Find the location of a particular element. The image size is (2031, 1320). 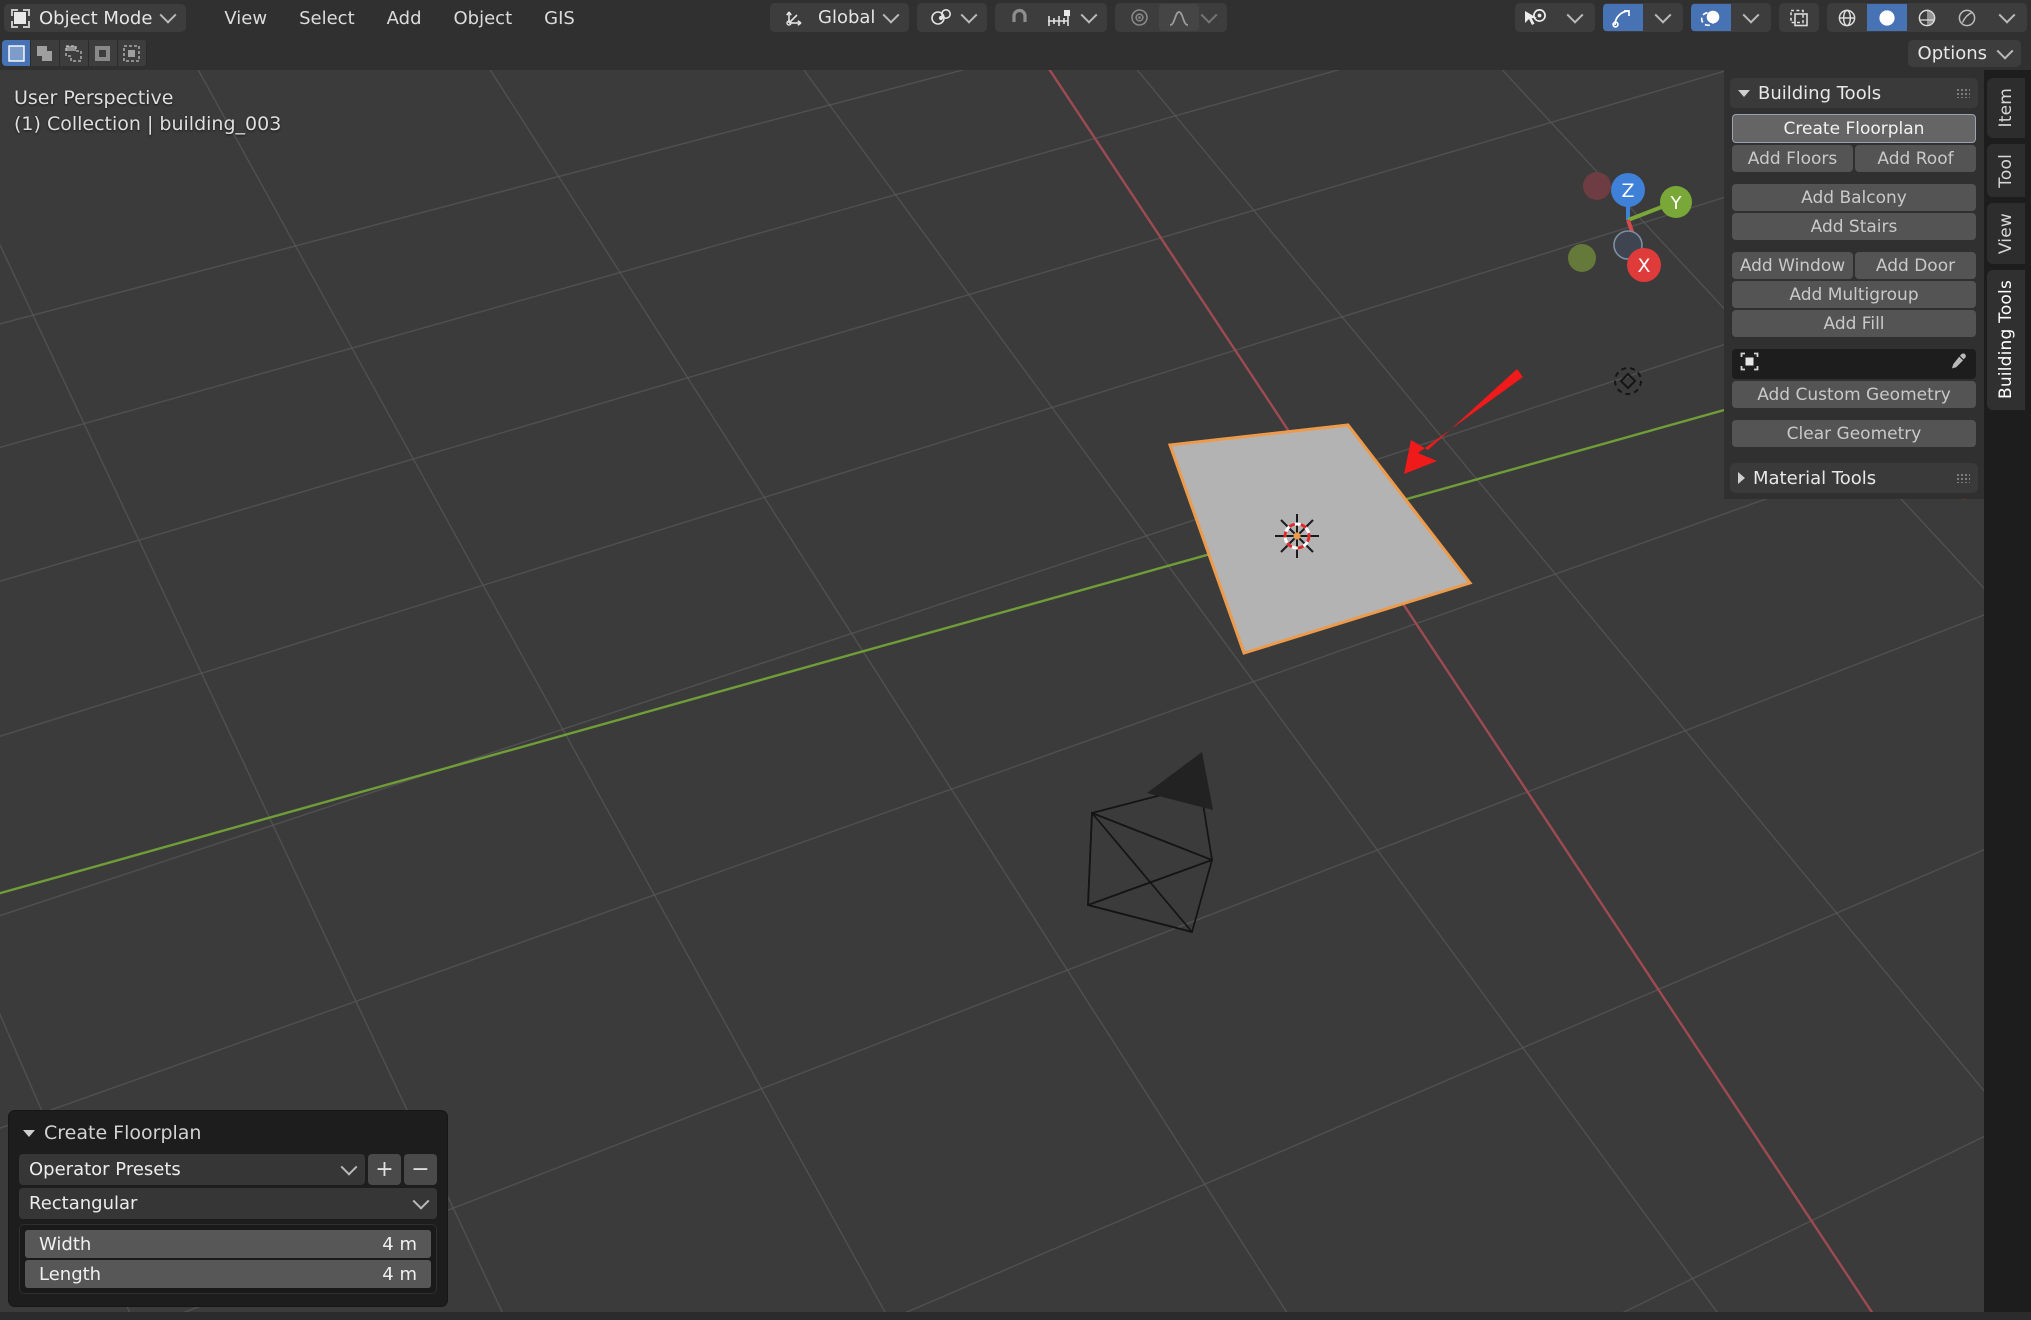

panel-header-material-tools: Material Tools is located at coordinates (1854, 478).